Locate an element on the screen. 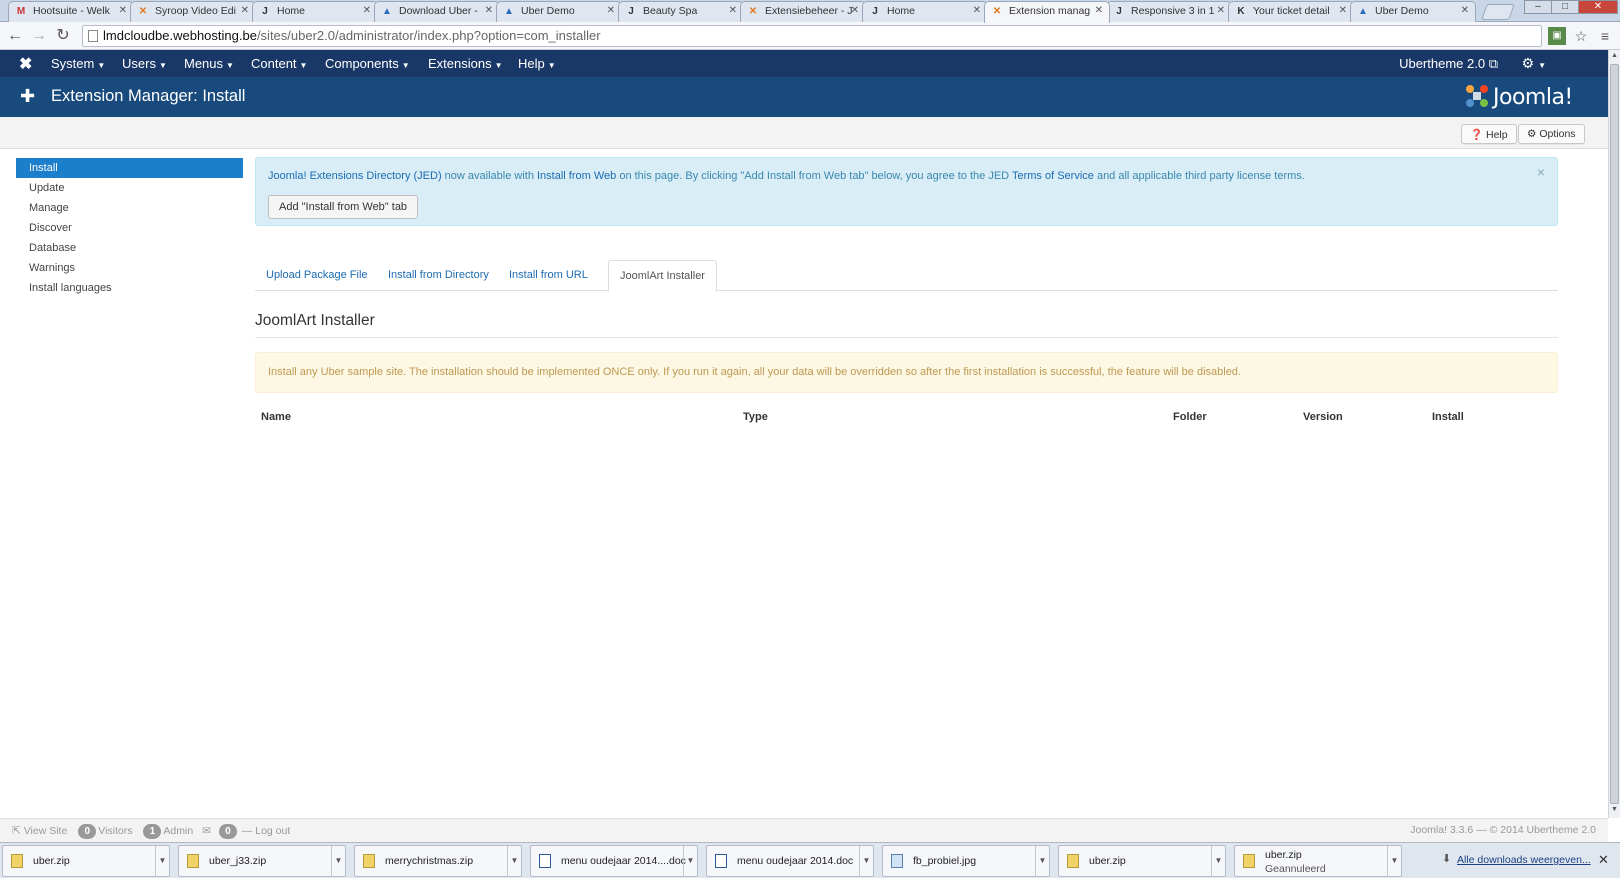 This screenshot has height=878, width=1620. window-close-icon: ✕ is located at coordinates (1598, 7).